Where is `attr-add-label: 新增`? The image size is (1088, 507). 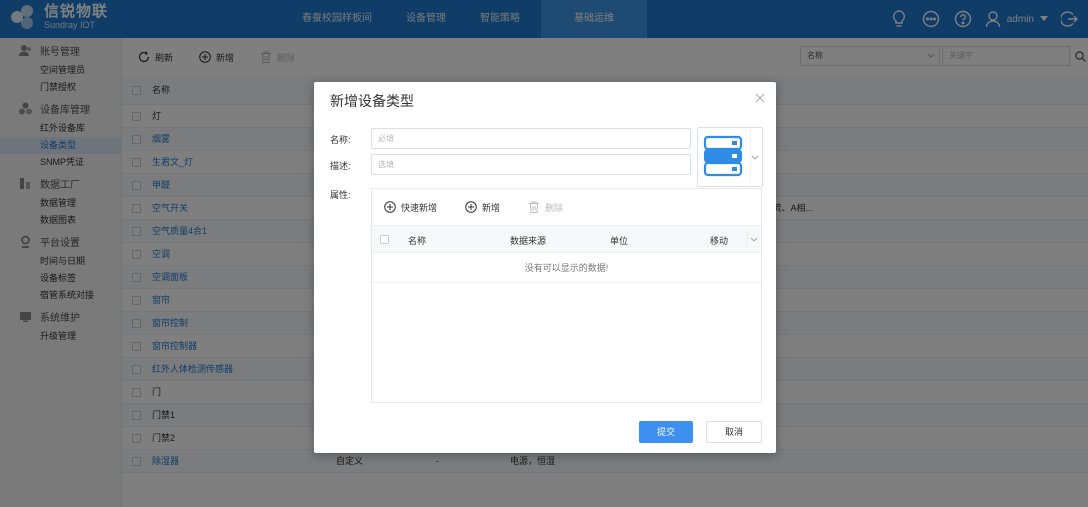
attr-add-label: 新增 is located at coordinates (491, 207).